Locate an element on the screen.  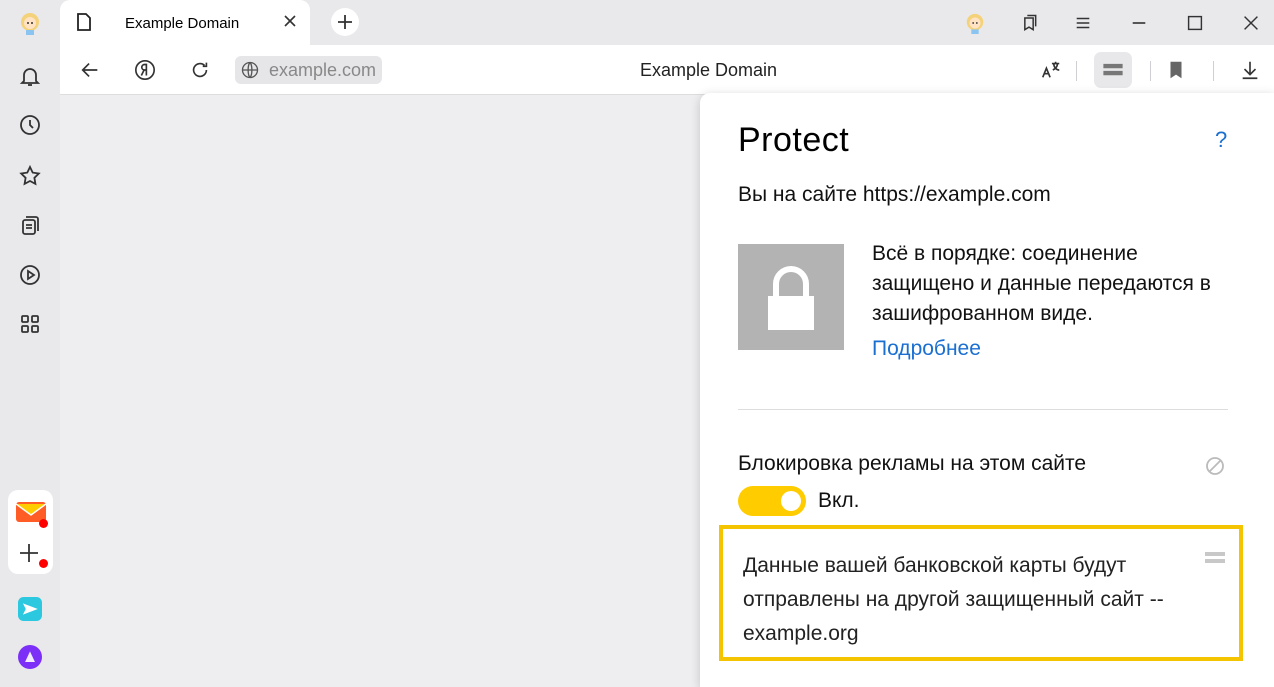
close-icon is located at coordinates (290, 21).